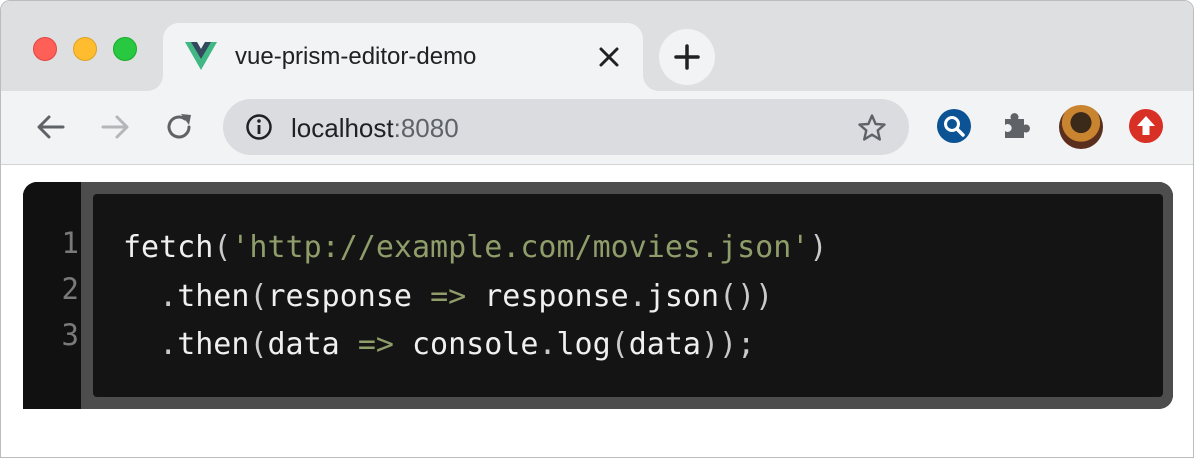 This screenshot has width=1194, height=458. Describe the element at coordinates (125, 49) in the screenshot. I see `zoom-window-button` at that location.